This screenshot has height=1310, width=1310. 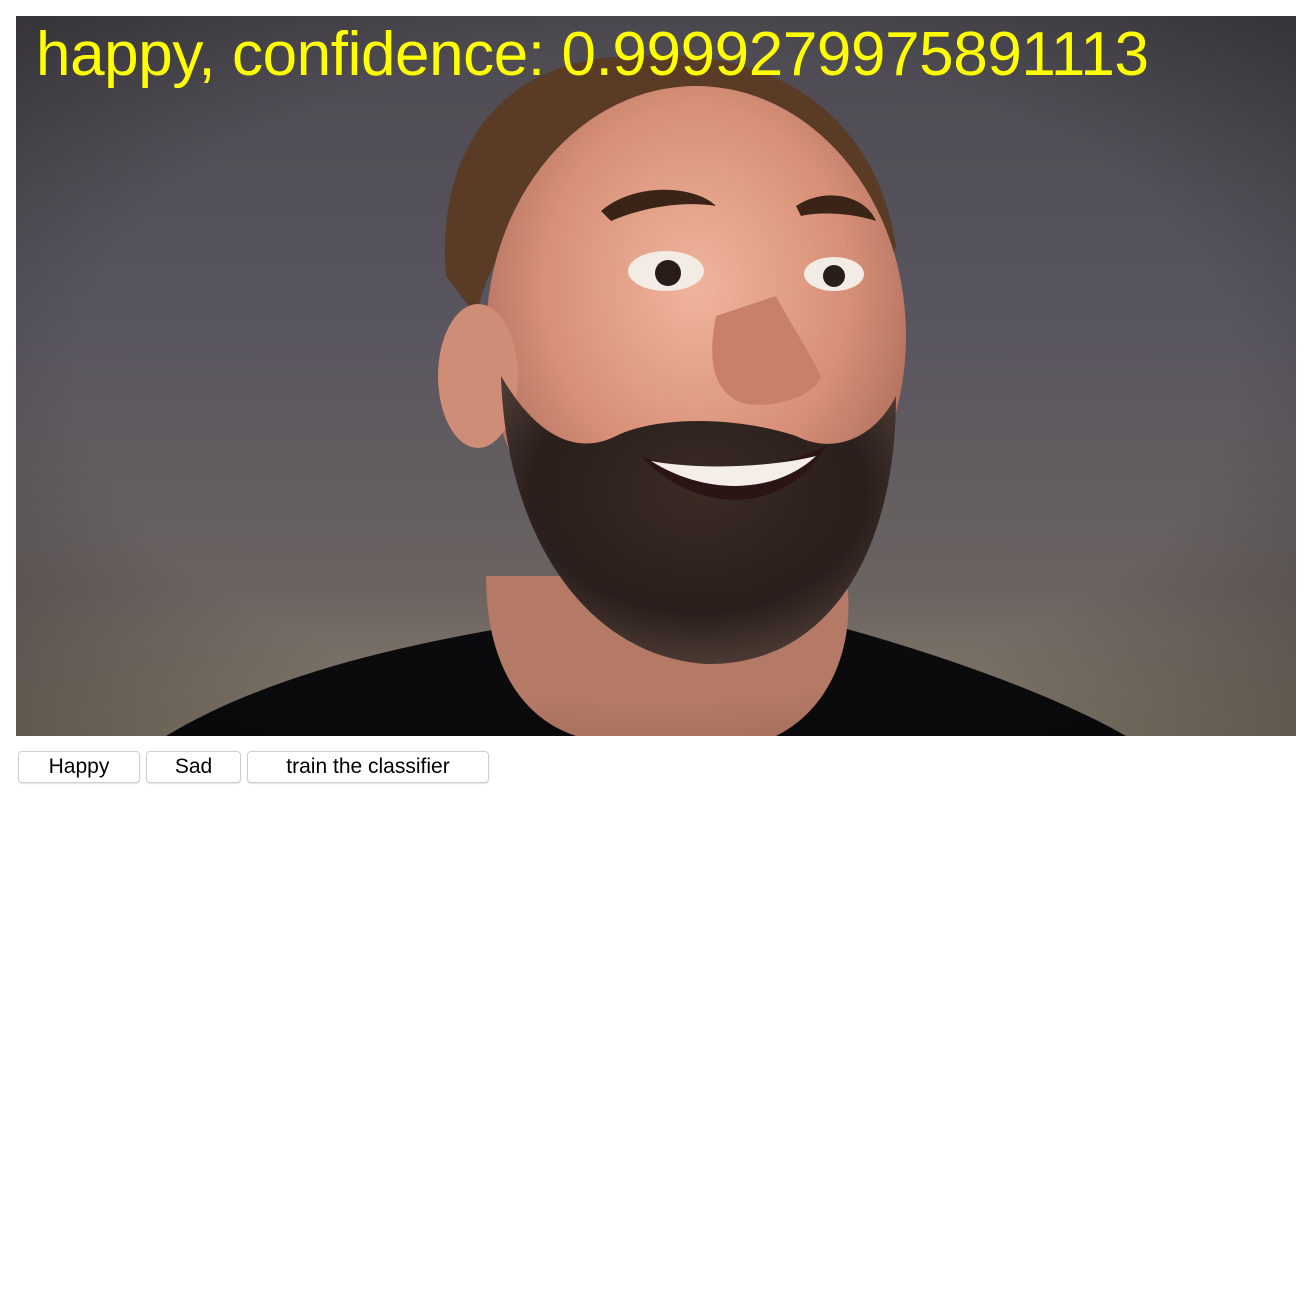 I want to click on prediction-overlay-text: happy, confidence: 0.9999279975891113, so click(x=592, y=54).